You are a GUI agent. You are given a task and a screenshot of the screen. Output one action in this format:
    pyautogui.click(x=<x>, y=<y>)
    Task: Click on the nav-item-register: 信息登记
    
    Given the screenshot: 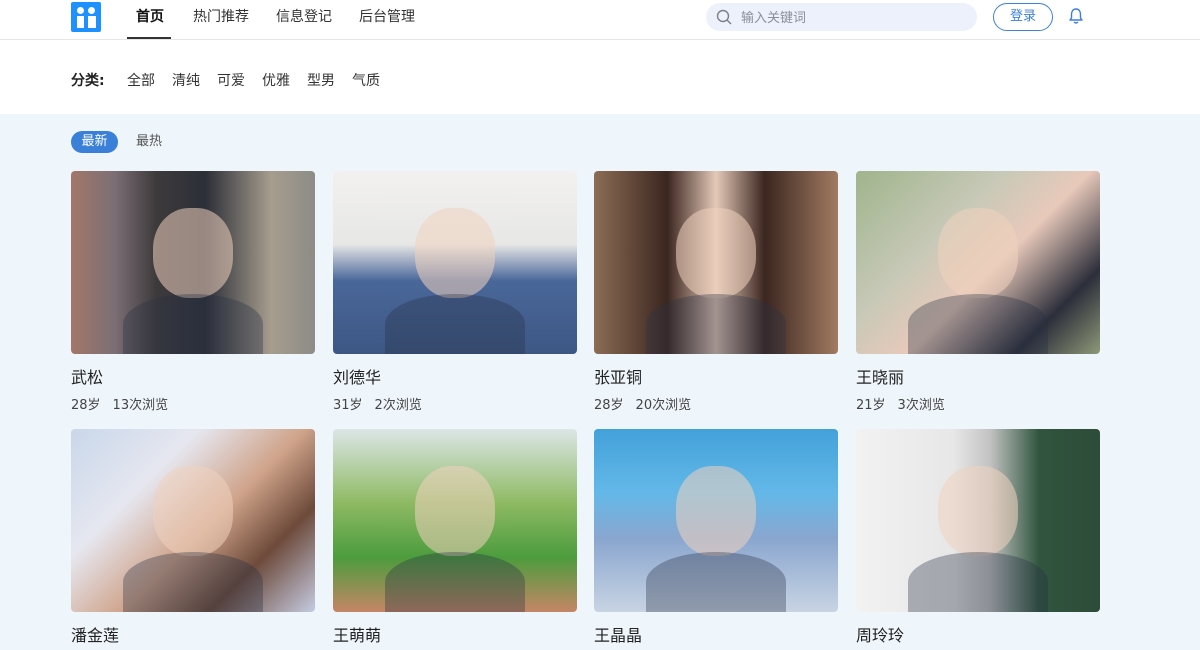 What is the action you would take?
    pyautogui.click(x=304, y=17)
    